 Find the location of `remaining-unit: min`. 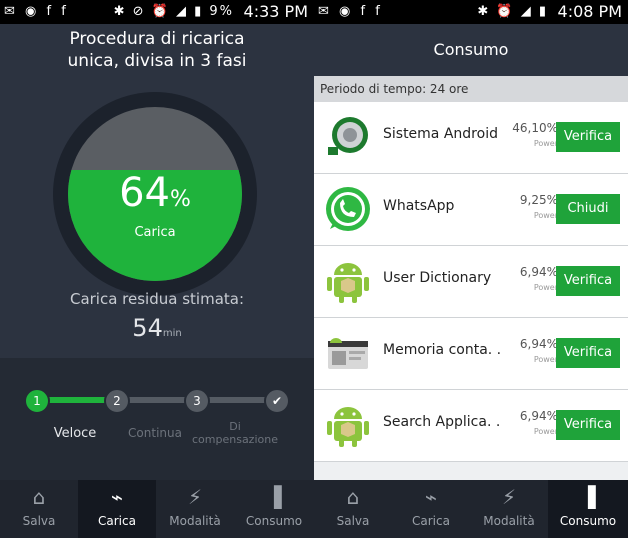

remaining-unit: min is located at coordinates (172, 333).